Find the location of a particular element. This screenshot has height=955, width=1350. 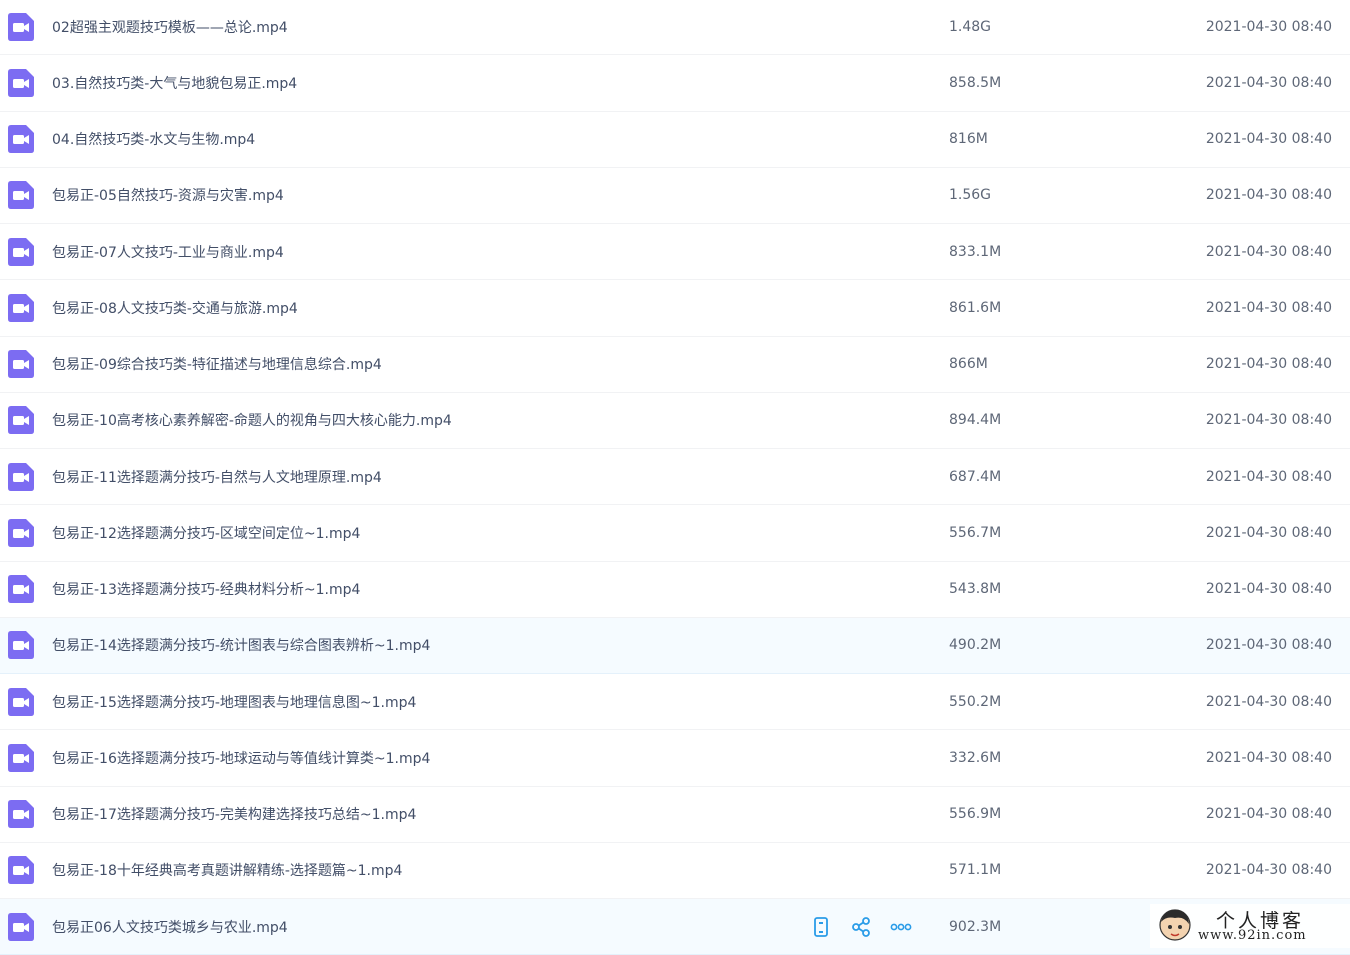

file-name: 包易正-07人文技巧-工业与商业.mp4 is located at coordinates (168, 251).